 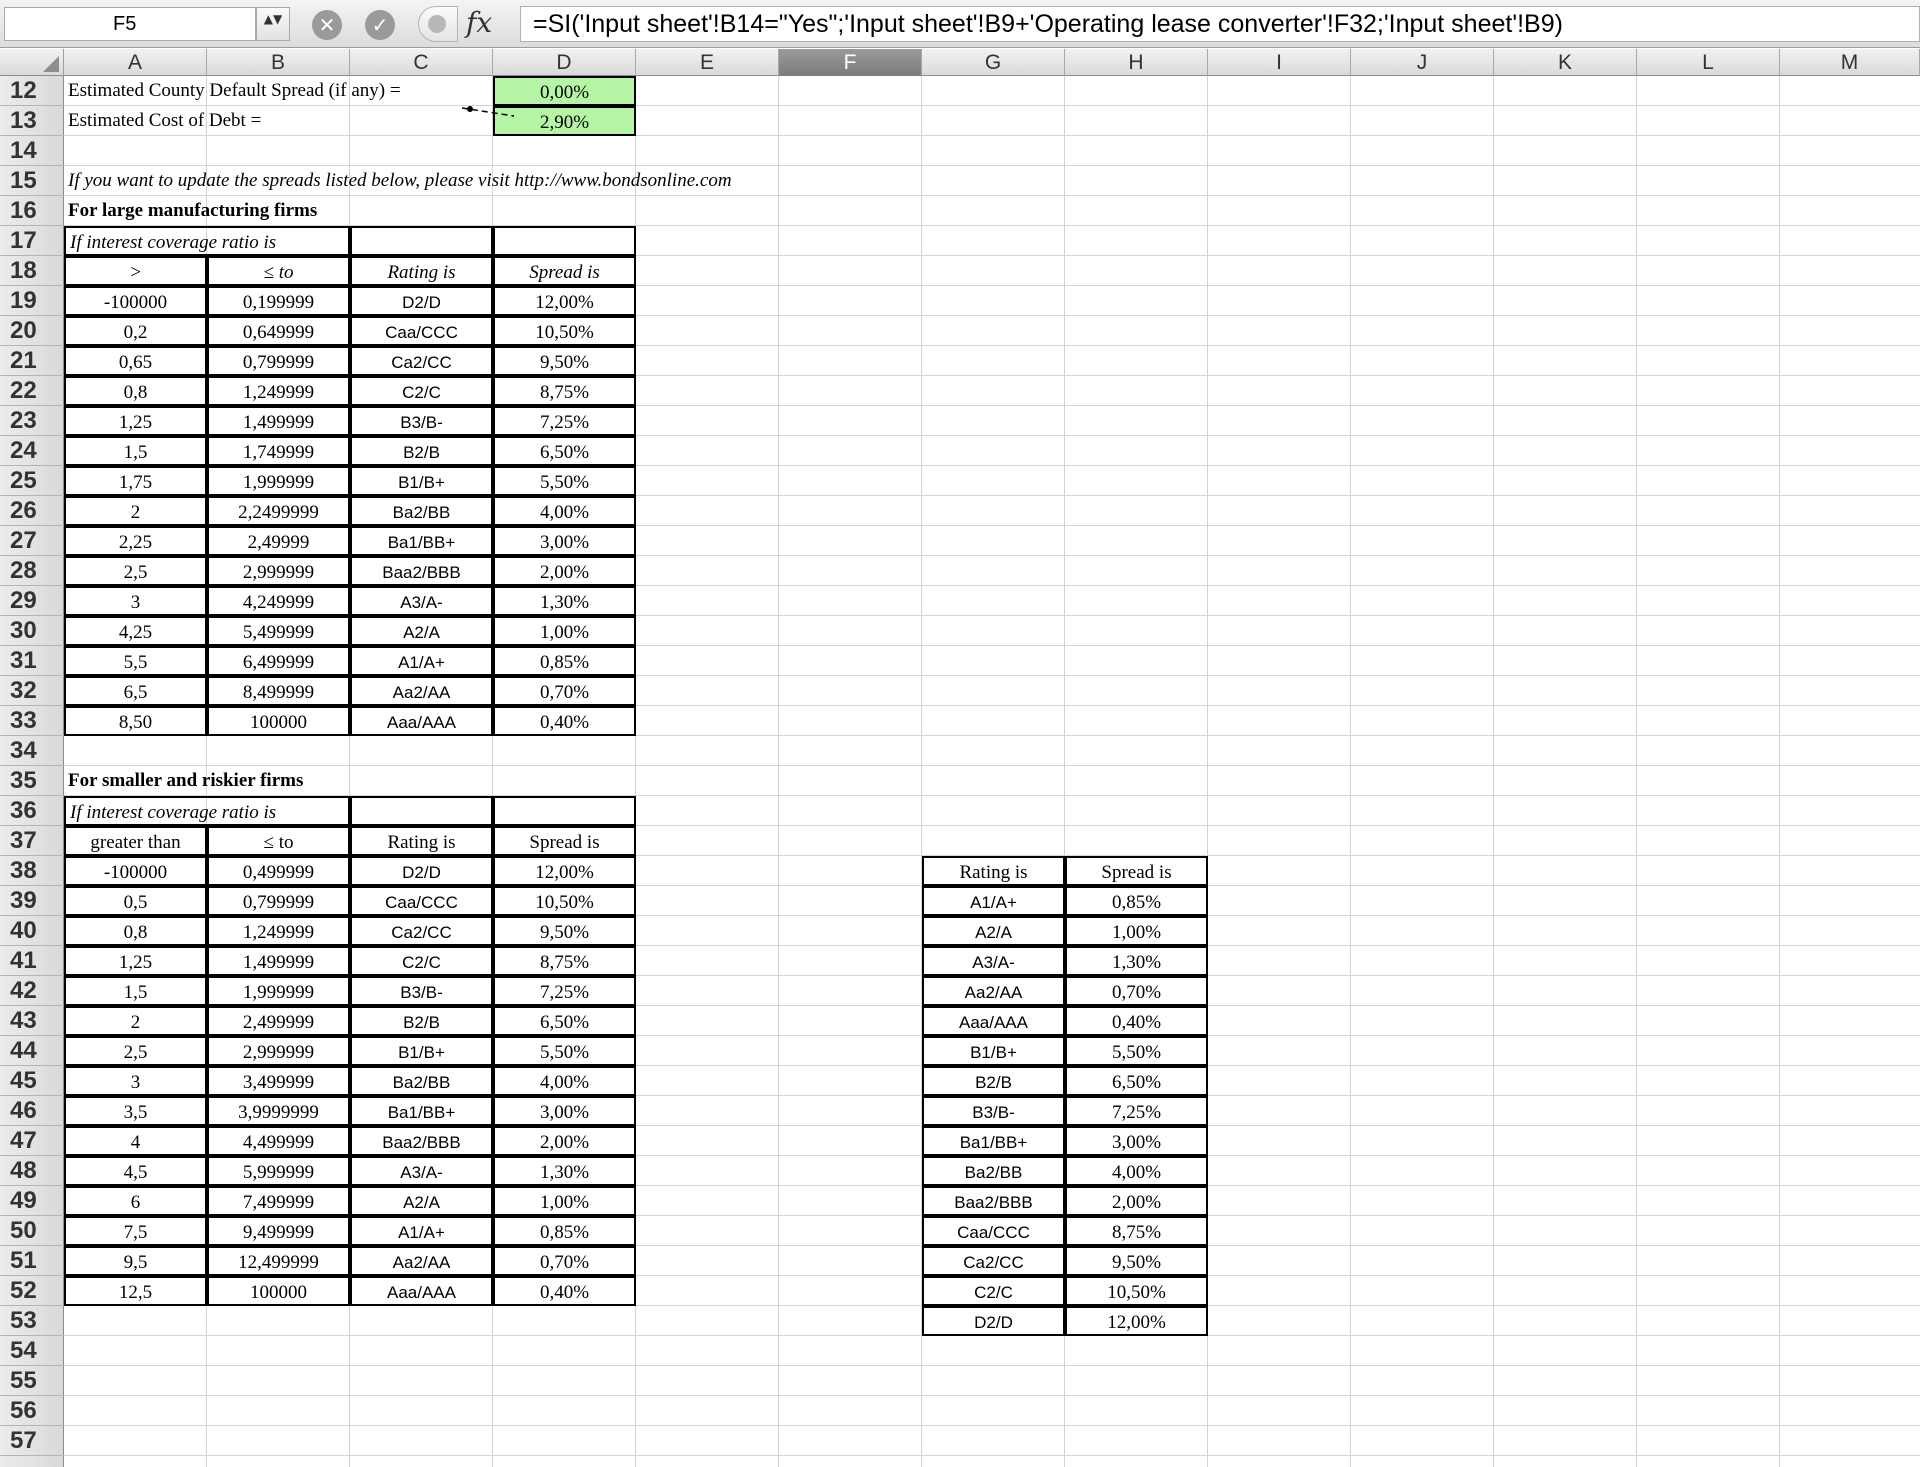 I want to click on column-header-j: J, so click(x=1422, y=62).